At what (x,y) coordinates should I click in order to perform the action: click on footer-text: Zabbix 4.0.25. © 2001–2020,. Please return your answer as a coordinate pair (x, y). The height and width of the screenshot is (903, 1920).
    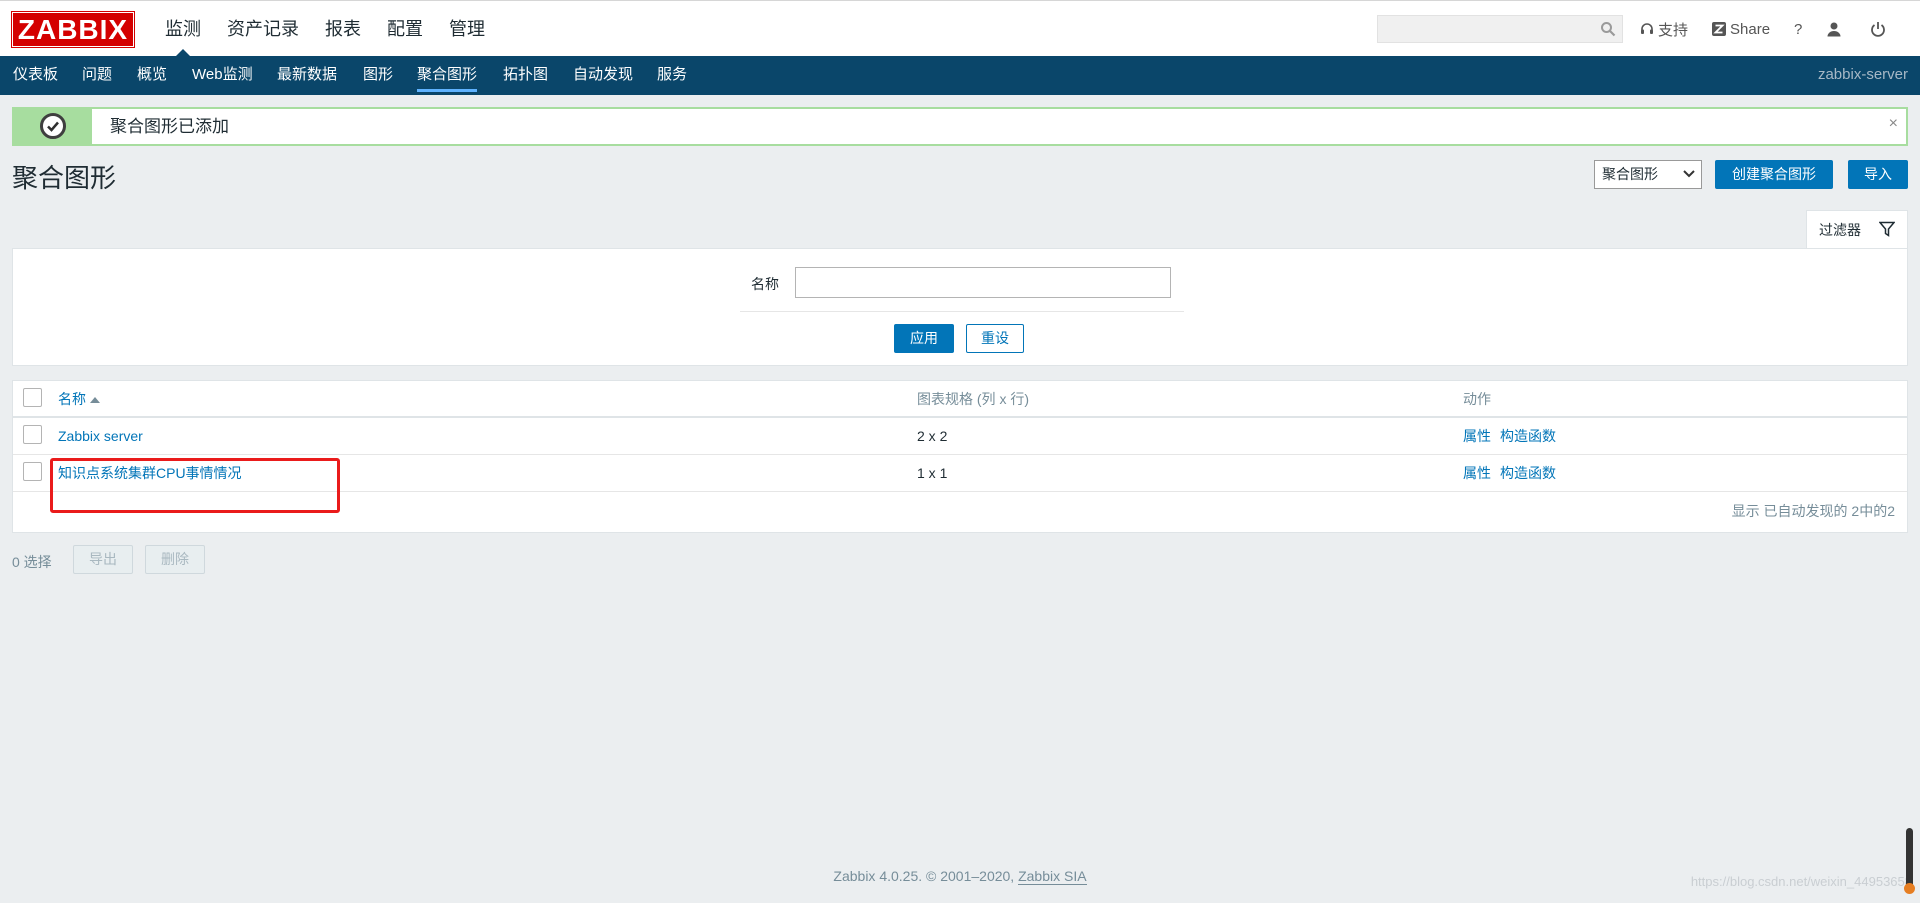
    Looking at the image, I should click on (926, 876).